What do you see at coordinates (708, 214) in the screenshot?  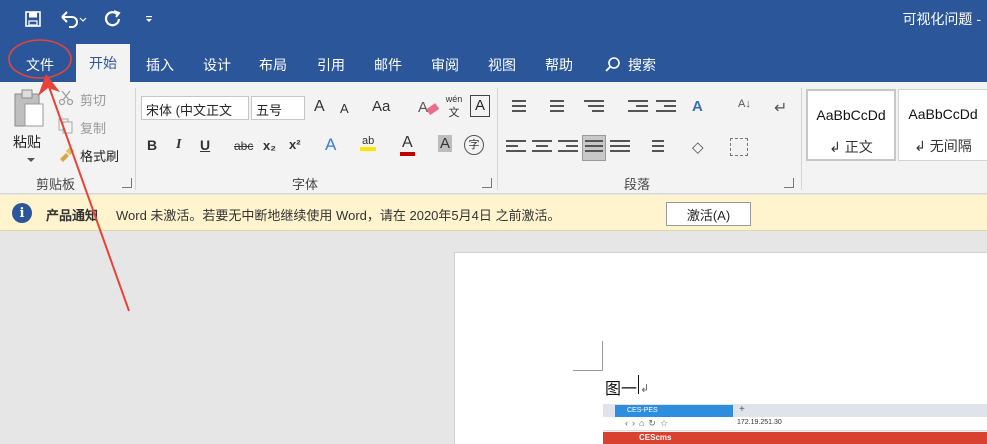 I see `activate-button: 激活(A)` at bounding box center [708, 214].